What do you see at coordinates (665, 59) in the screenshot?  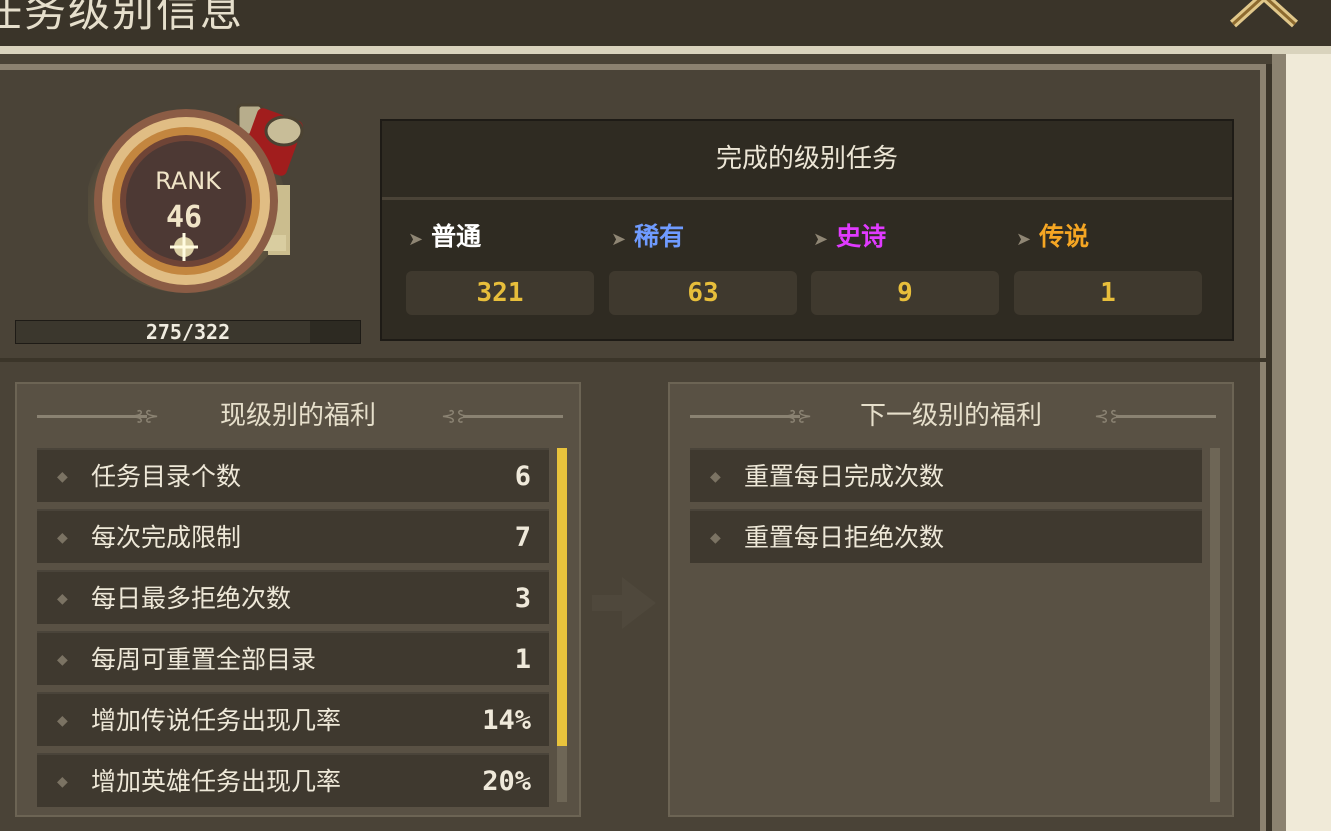 I see `header-border-shadow` at bounding box center [665, 59].